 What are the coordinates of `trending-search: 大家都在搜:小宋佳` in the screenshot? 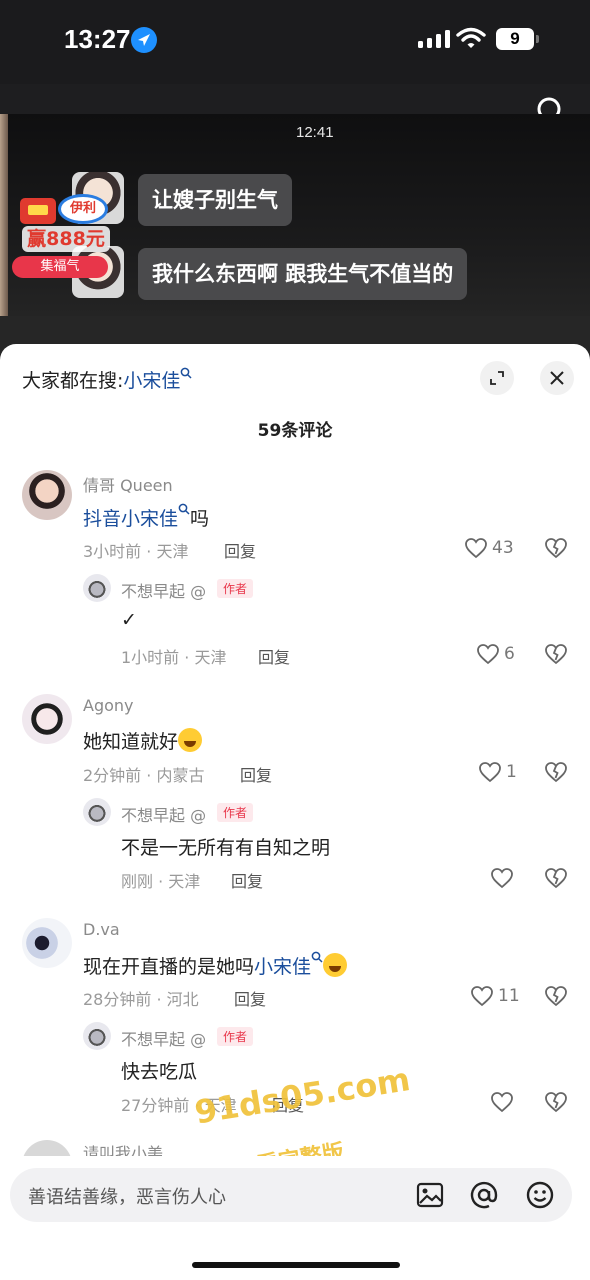 It's located at (107, 379).